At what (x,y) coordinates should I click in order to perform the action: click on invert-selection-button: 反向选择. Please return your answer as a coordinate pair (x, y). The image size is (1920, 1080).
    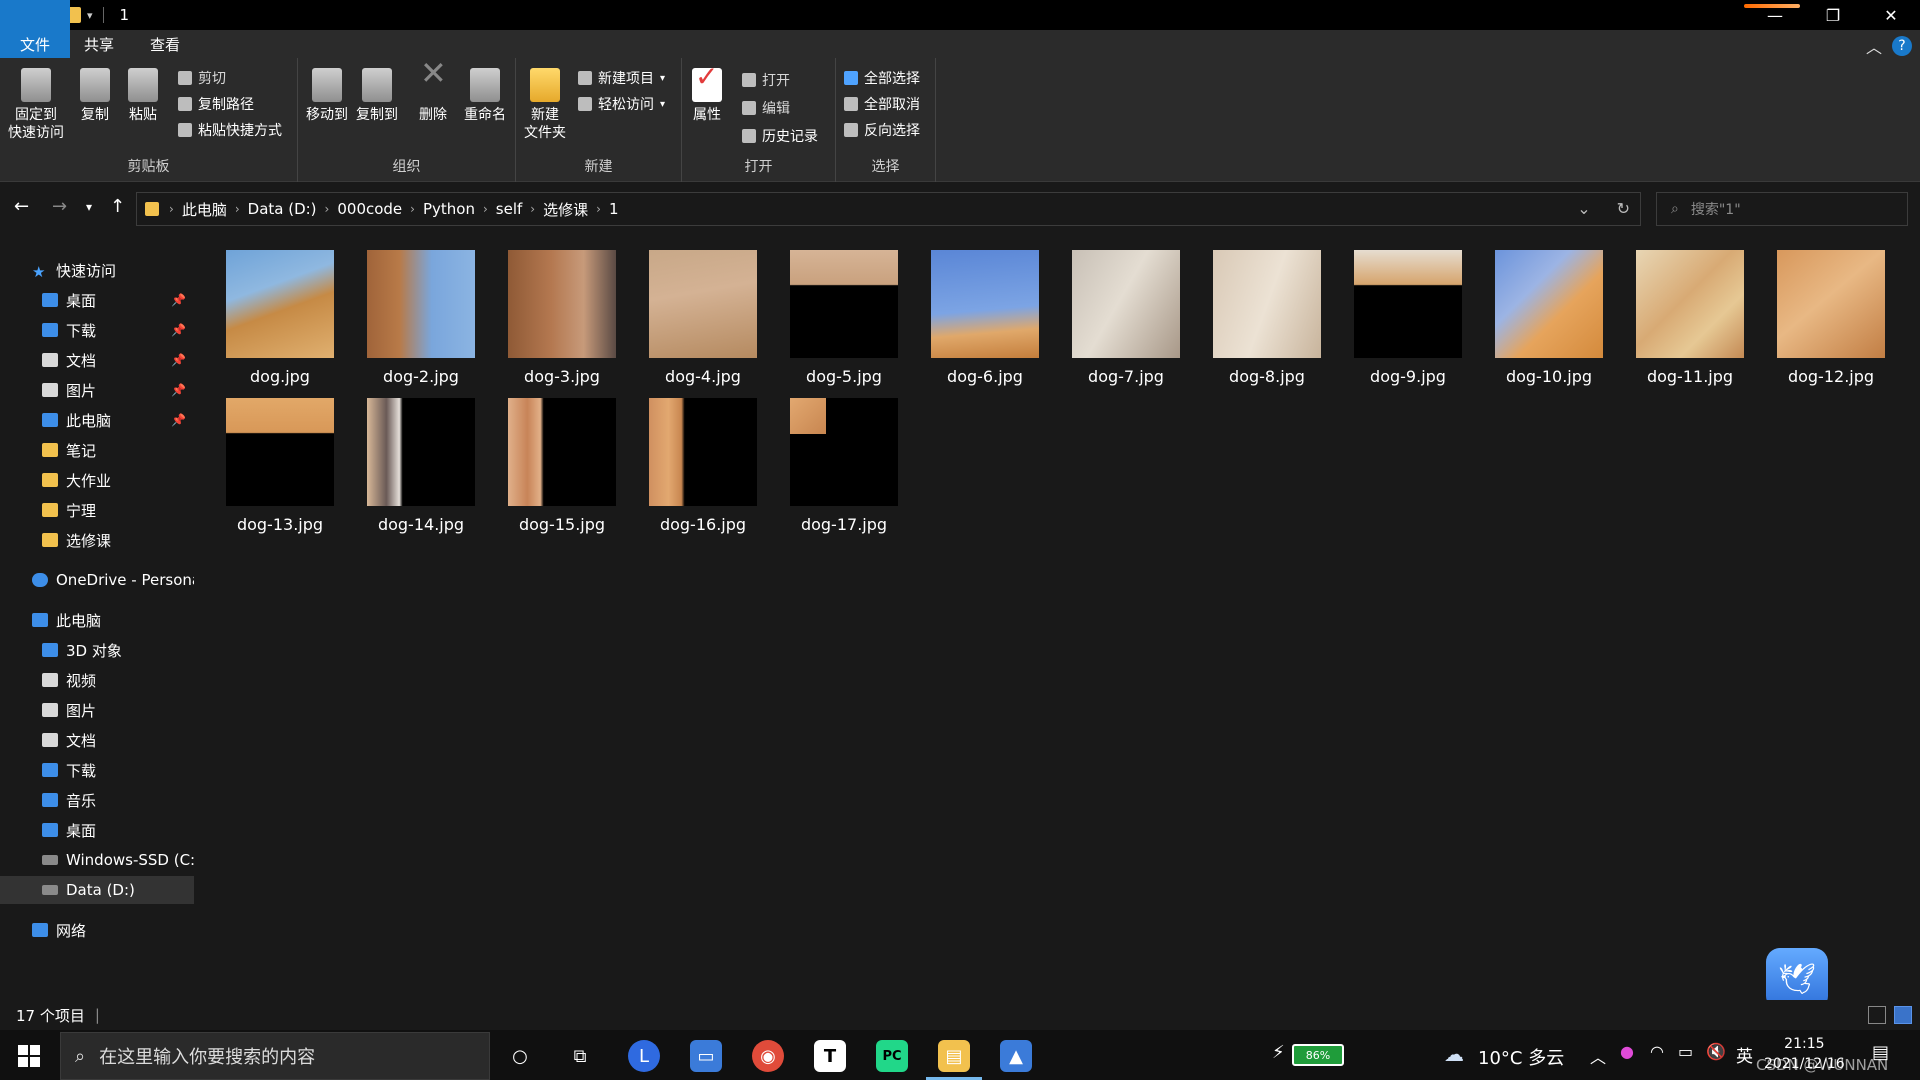
    Looking at the image, I should click on (882, 130).